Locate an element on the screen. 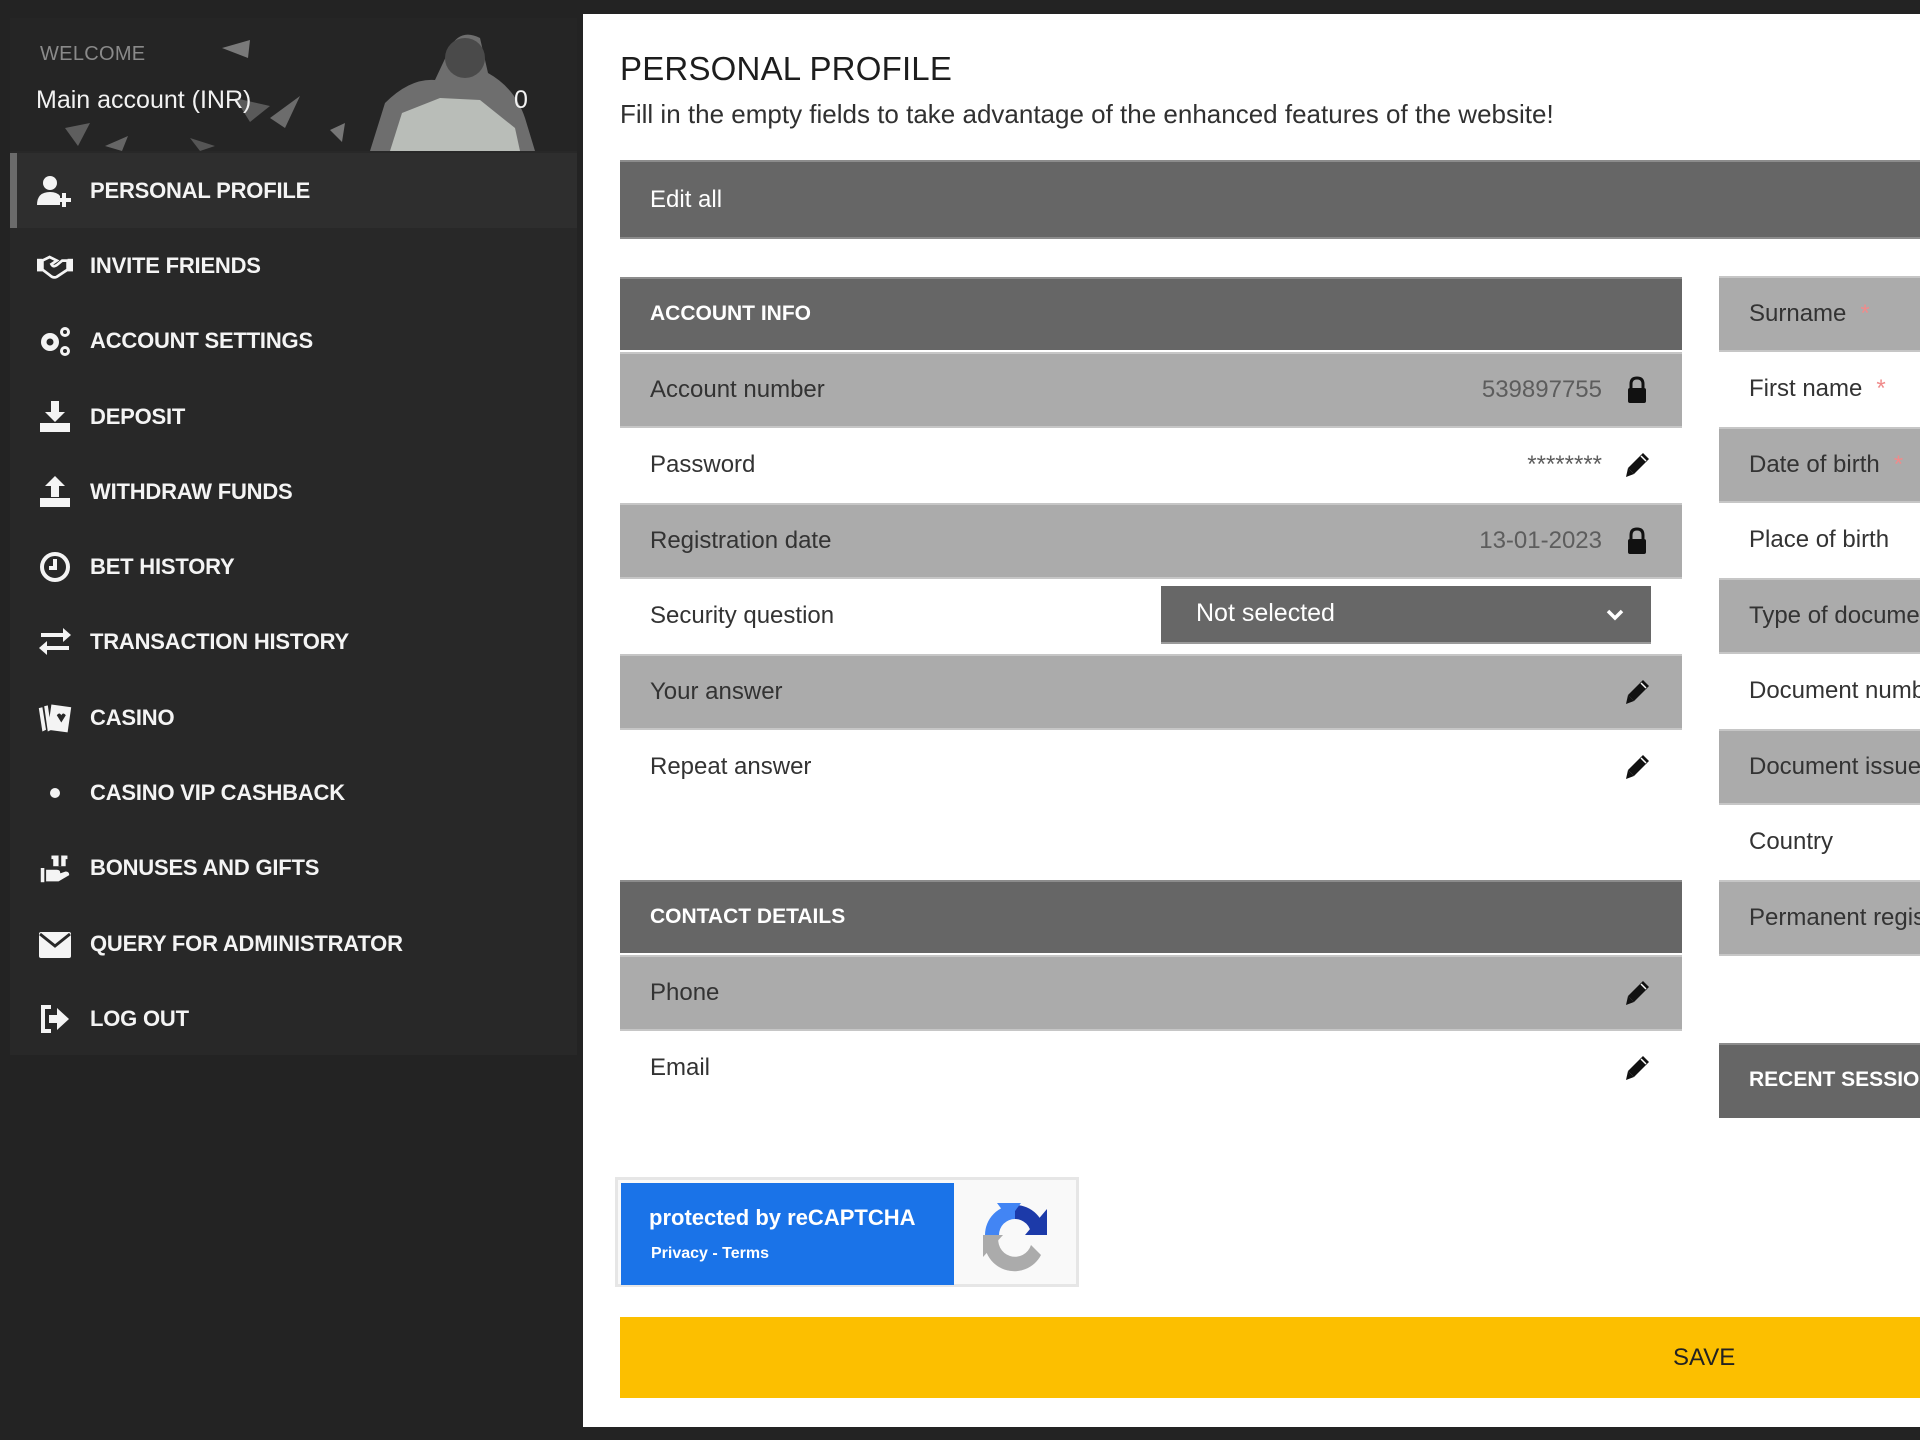 The image size is (1920, 1440). sidebar-item-label: QUERY FOR ADMINISTRATOR is located at coordinates (246, 943).